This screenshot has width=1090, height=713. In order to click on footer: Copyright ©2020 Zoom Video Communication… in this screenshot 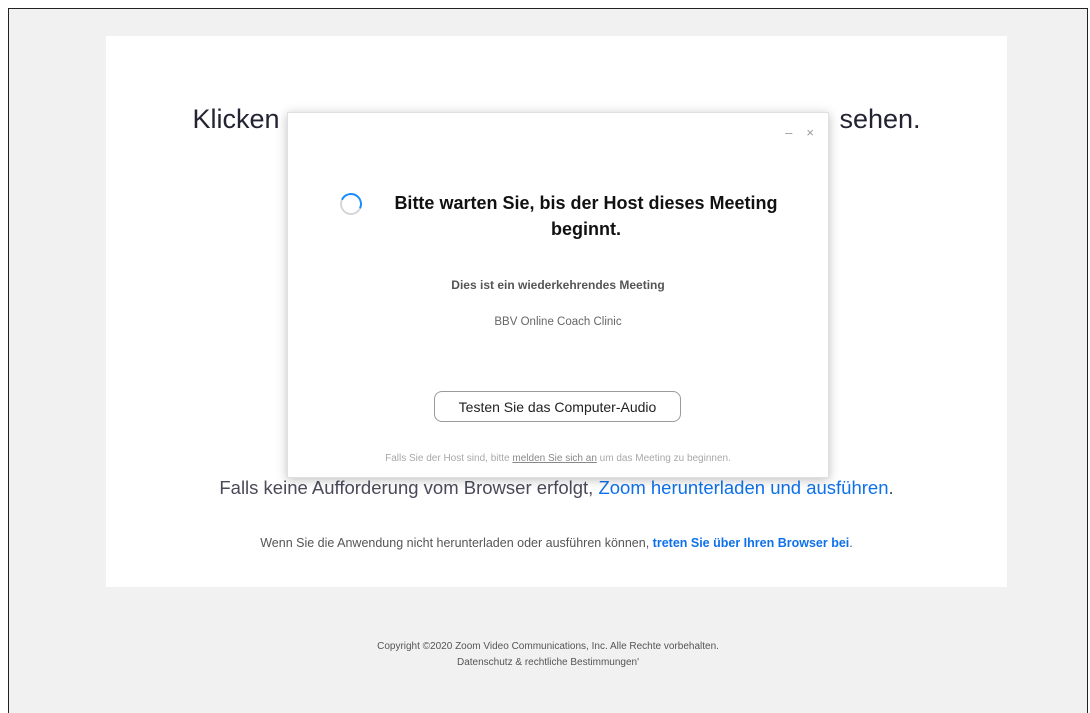, I will do `click(548, 655)`.